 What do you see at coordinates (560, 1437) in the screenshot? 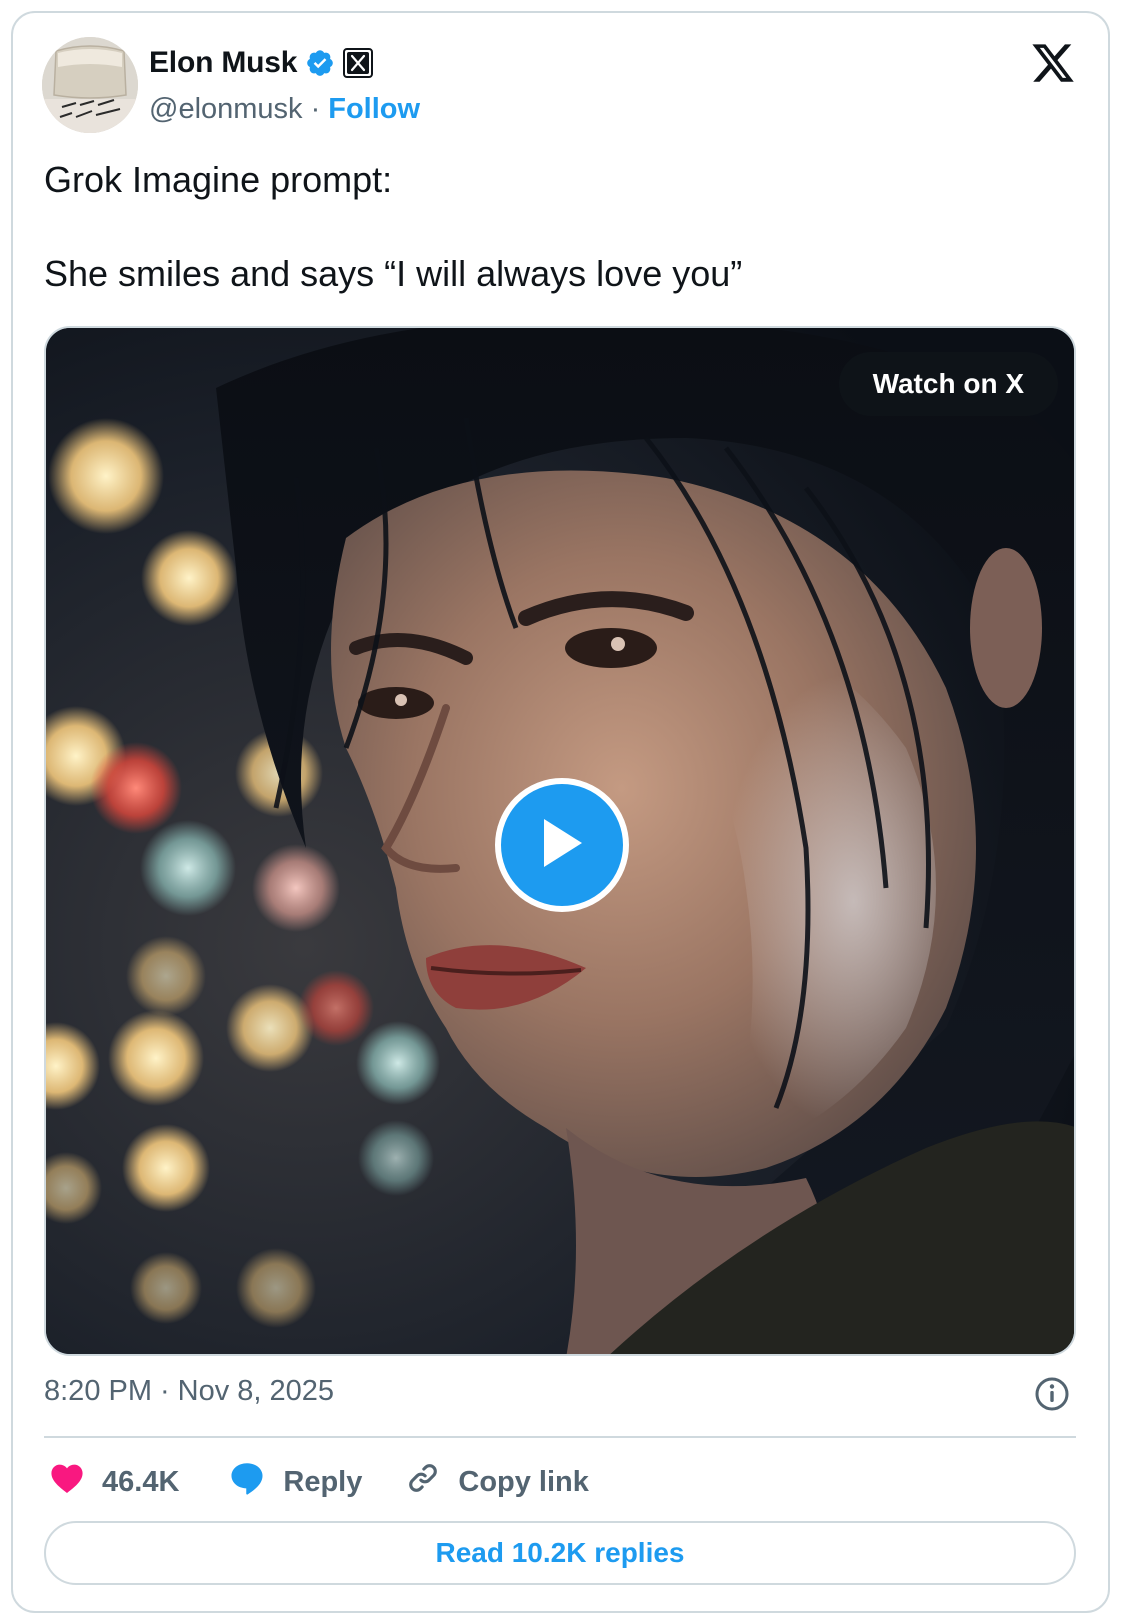
I see `divider` at bounding box center [560, 1437].